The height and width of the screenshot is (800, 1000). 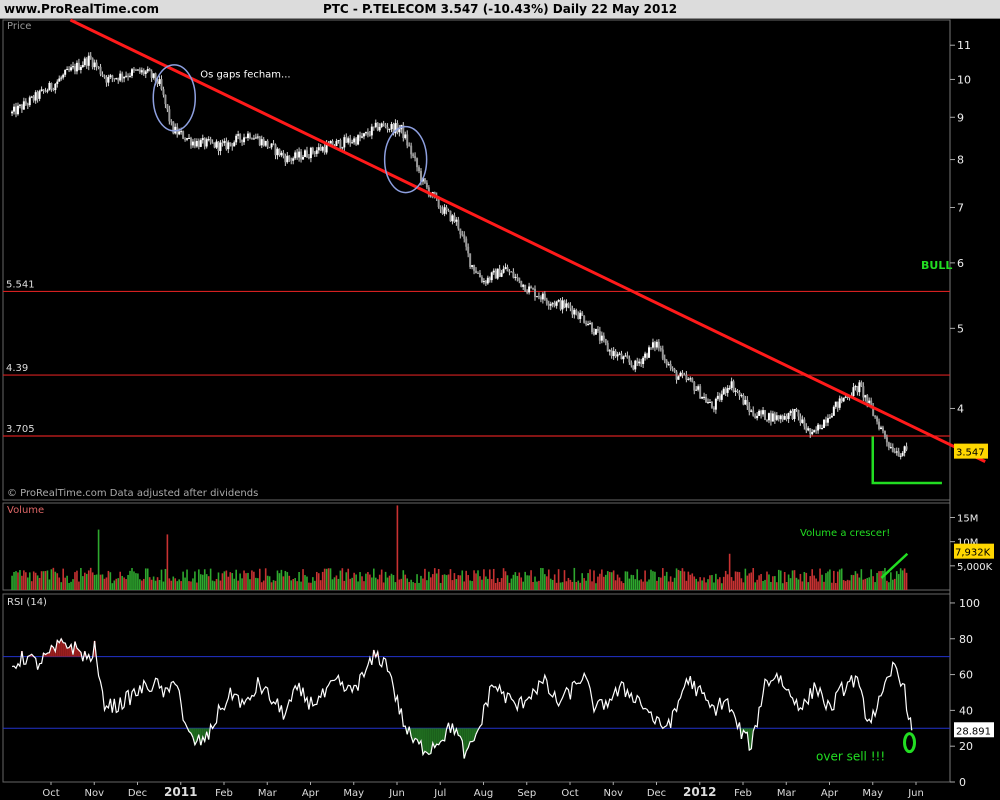 I want to click on rsi-annotation: over sell !!!, so click(x=850, y=757).